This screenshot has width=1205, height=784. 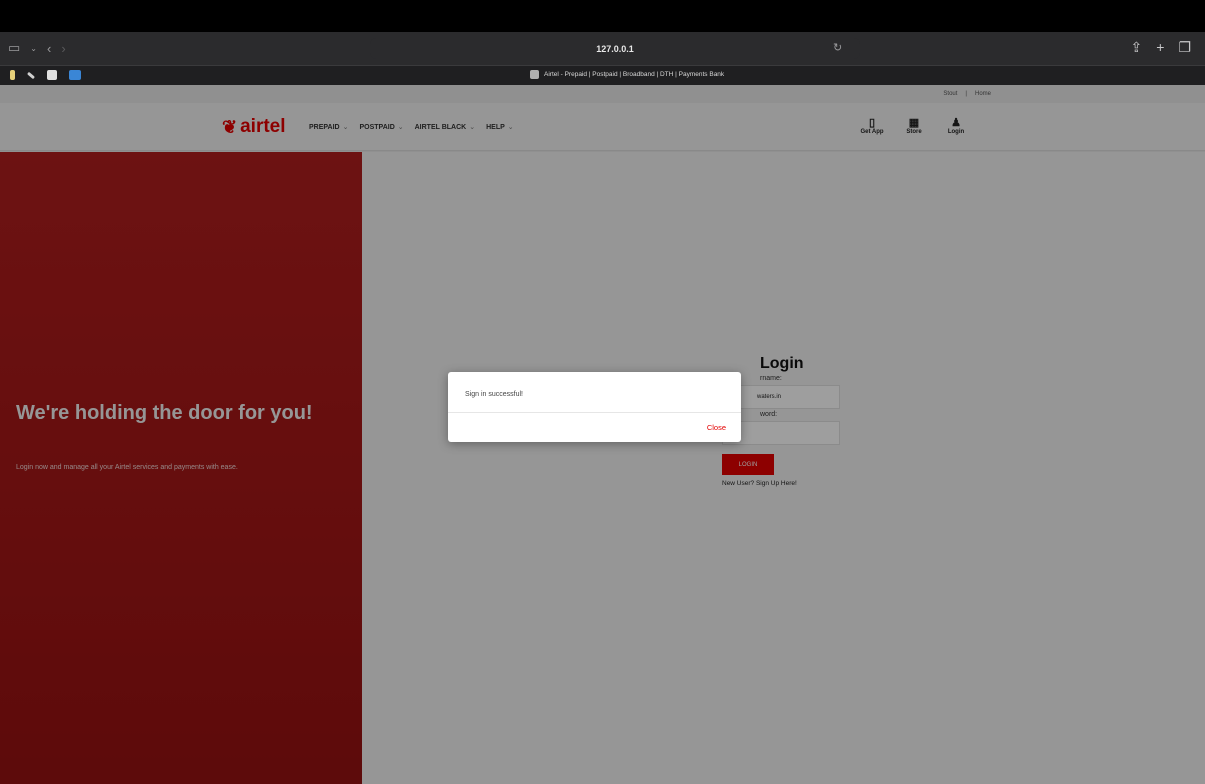 What do you see at coordinates (534, 74) in the screenshot?
I see `site-favicon-icon` at bounding box center [534, 74].